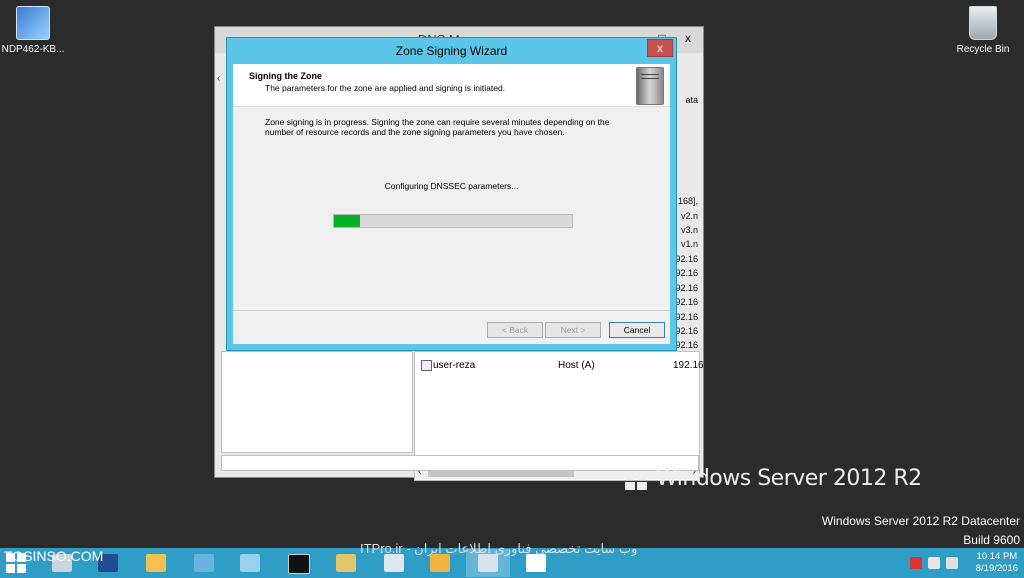 Image resolution: width=1024 pixels, height=578 pixels. I want to click on data-cell: v2.n, so click(689, 216).